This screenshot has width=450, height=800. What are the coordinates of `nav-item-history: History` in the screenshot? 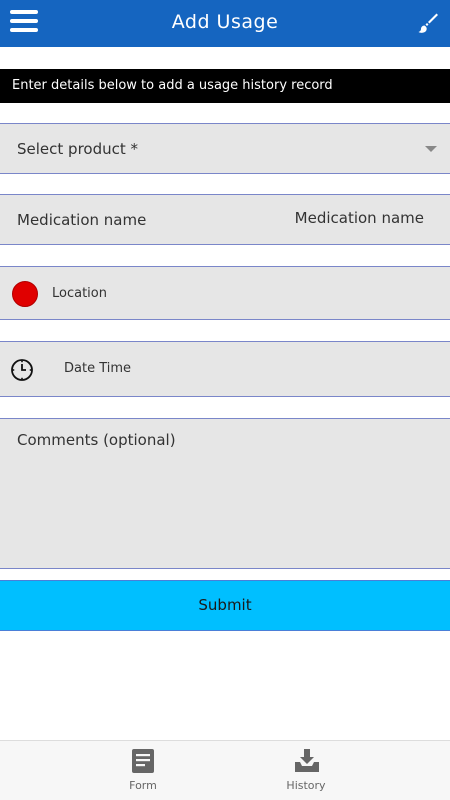 It's located at (306, 770).